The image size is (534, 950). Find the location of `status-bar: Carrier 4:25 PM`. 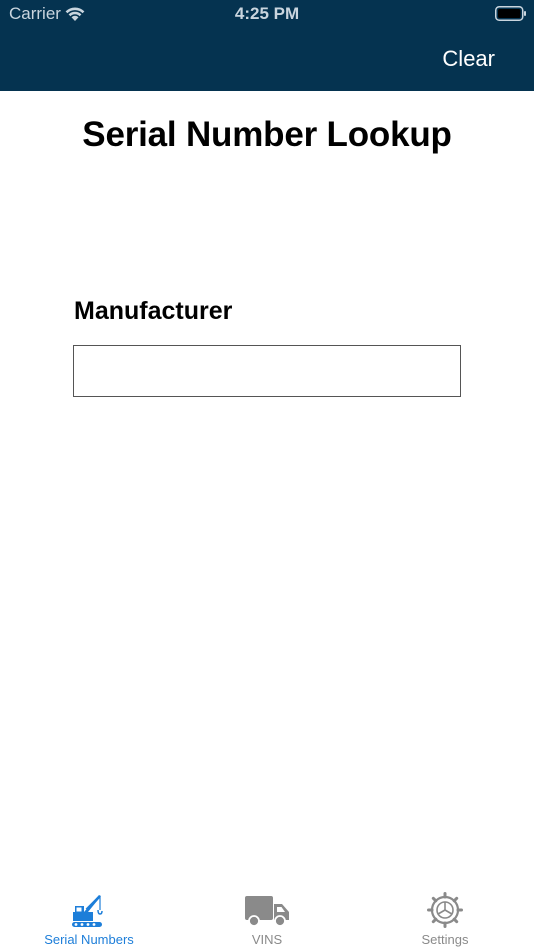

status-bar: Carrier 4:25 PM is located at coordinates (267, 14).